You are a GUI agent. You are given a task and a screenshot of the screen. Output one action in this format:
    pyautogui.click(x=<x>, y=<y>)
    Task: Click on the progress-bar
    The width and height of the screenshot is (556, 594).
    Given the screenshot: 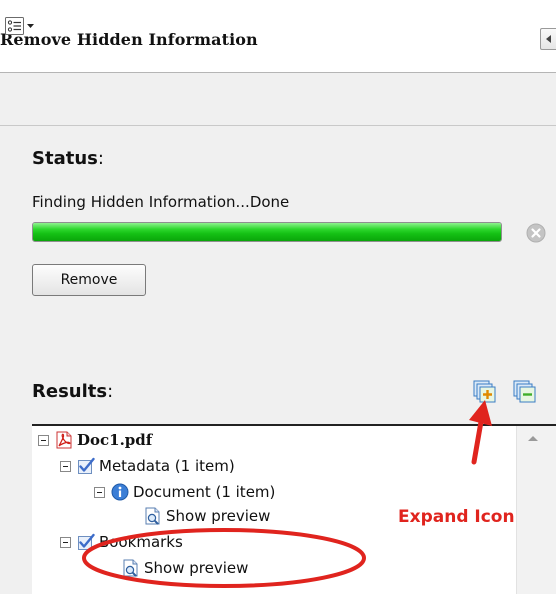 What is the action you would take?
    pyautogui.click(x=267, y=232)
    